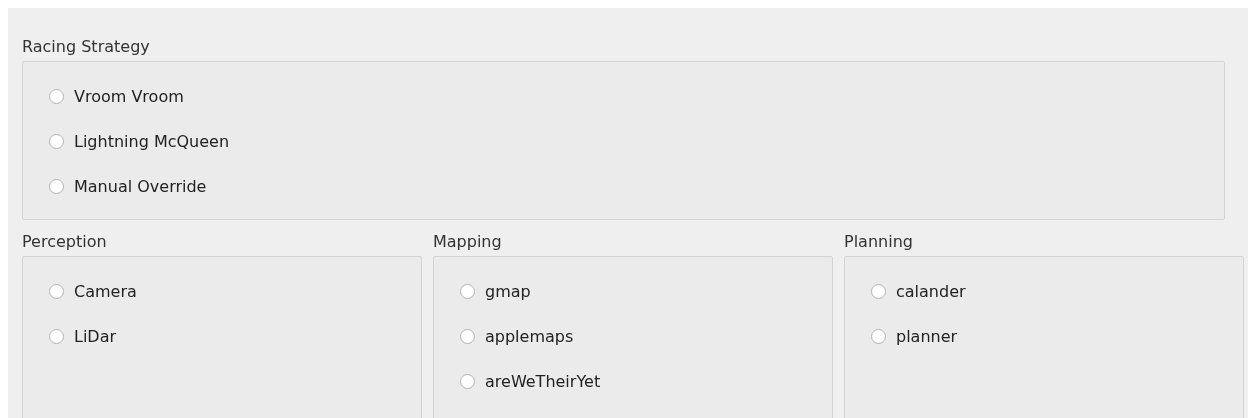  Describe the element at coordinates (139, 141) in the screenshot. I see `radio-option: Lightning McQueen` at that location.